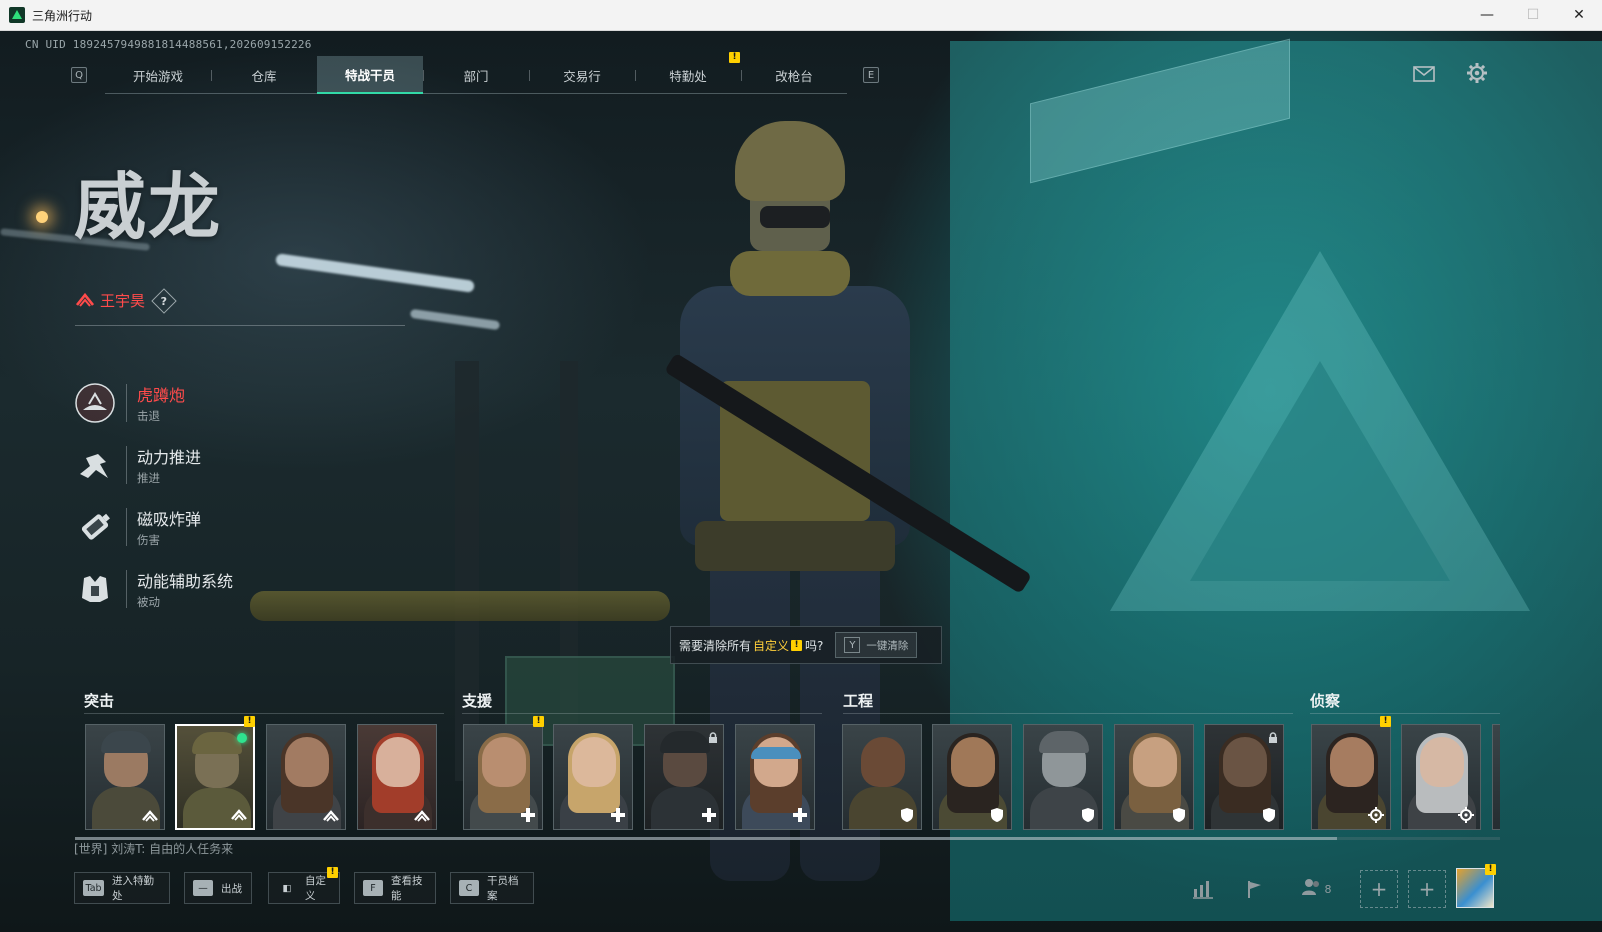  I want to click on tab-warehouse: 仓库, so click(264, 75).